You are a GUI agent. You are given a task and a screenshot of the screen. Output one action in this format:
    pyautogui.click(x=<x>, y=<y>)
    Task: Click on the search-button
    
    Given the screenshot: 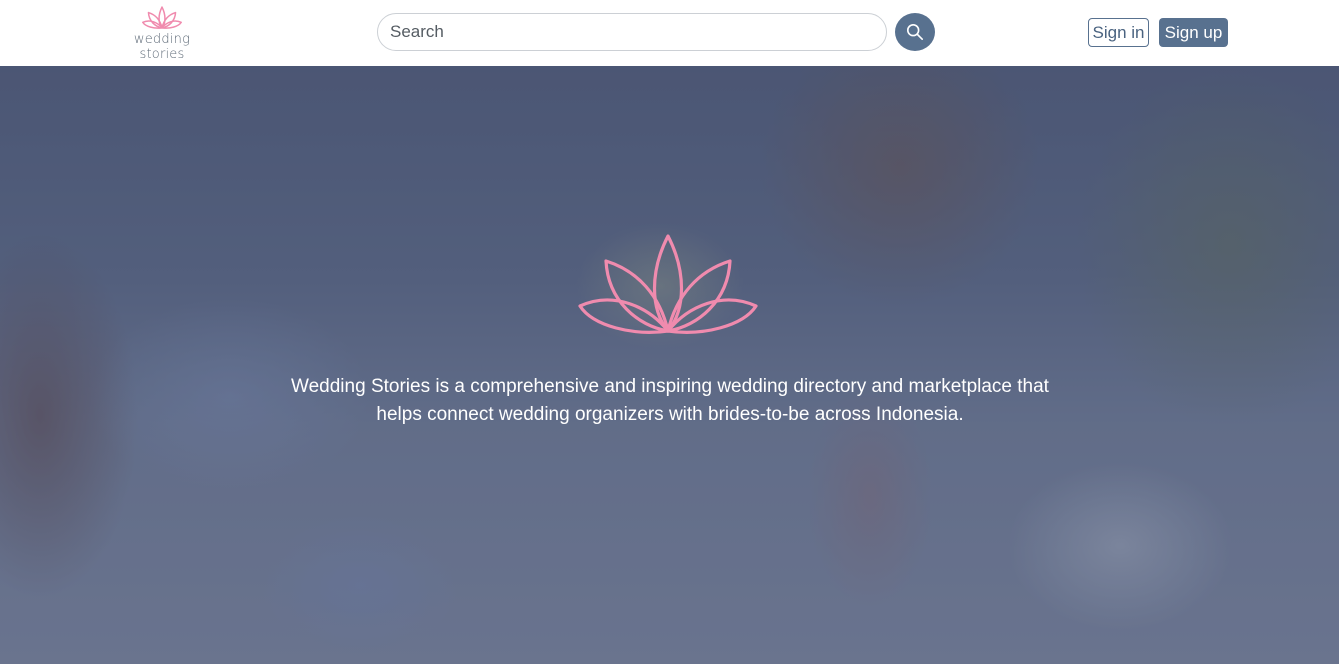 What is the action you would take?
    pyautogui.click(x=915, y=32)
    